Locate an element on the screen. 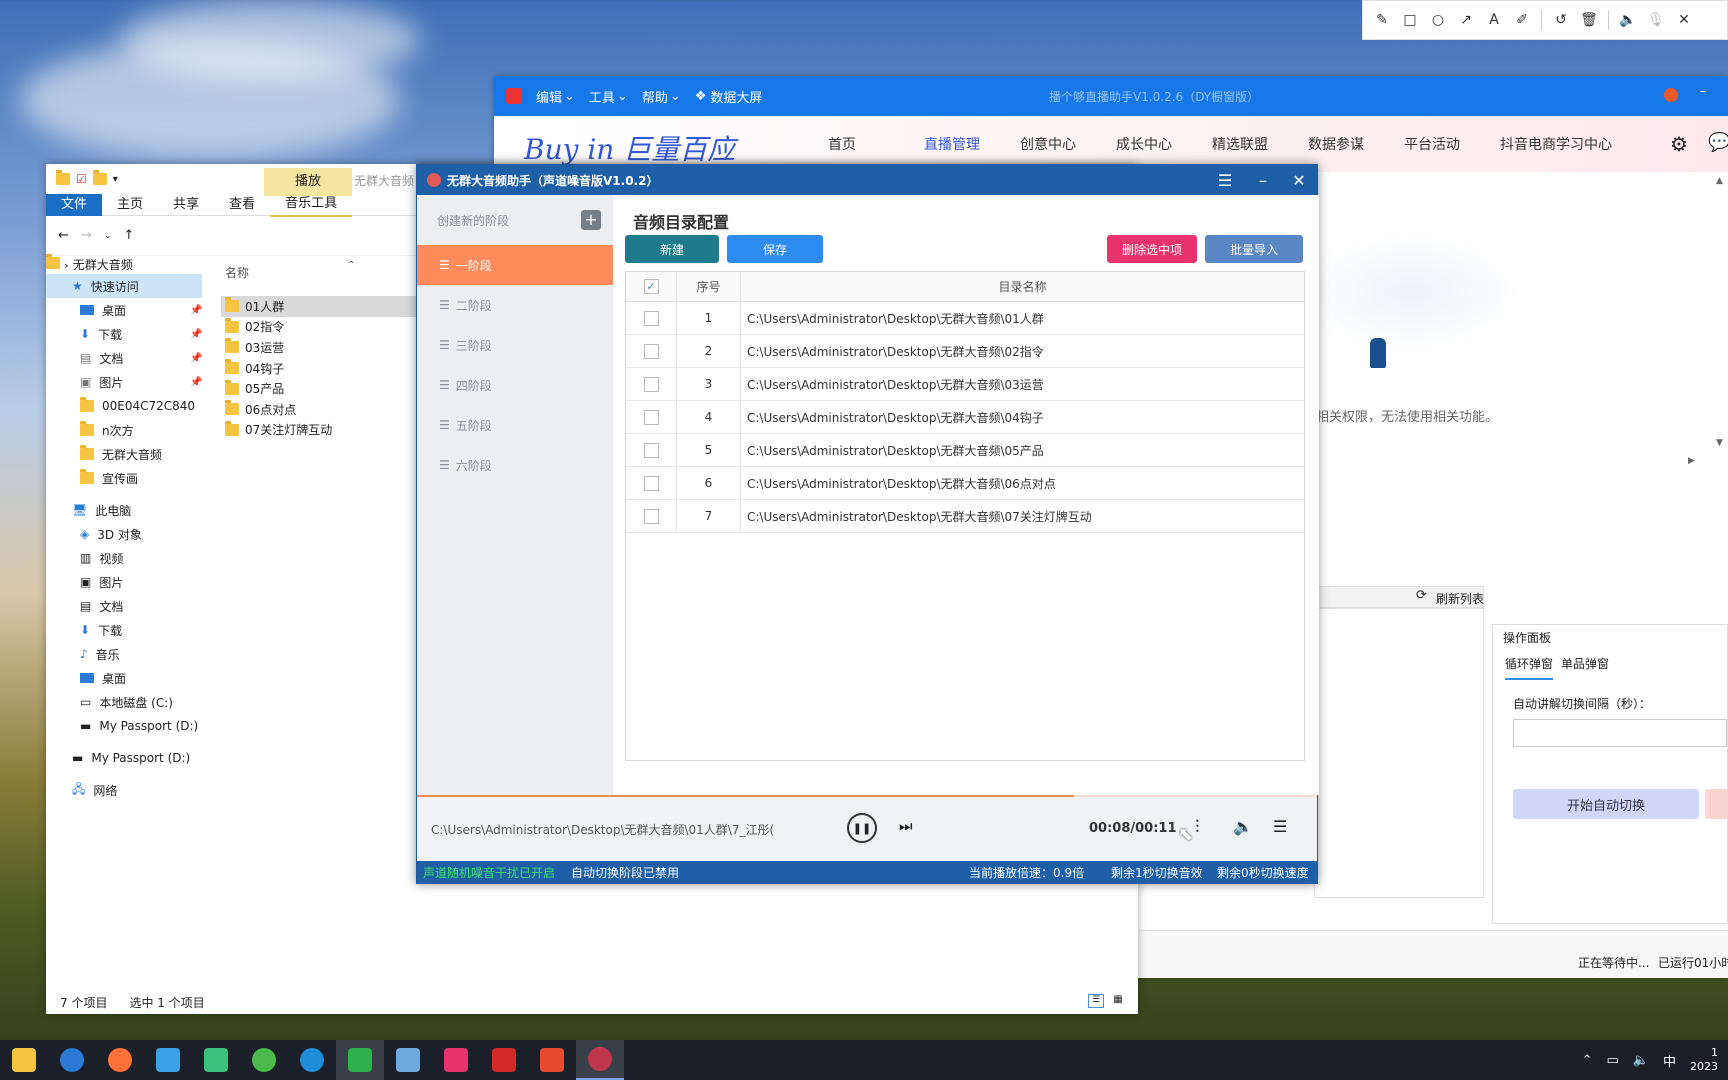  nav-pictures: ▣ 图片 is located at coordinates (126, 582).